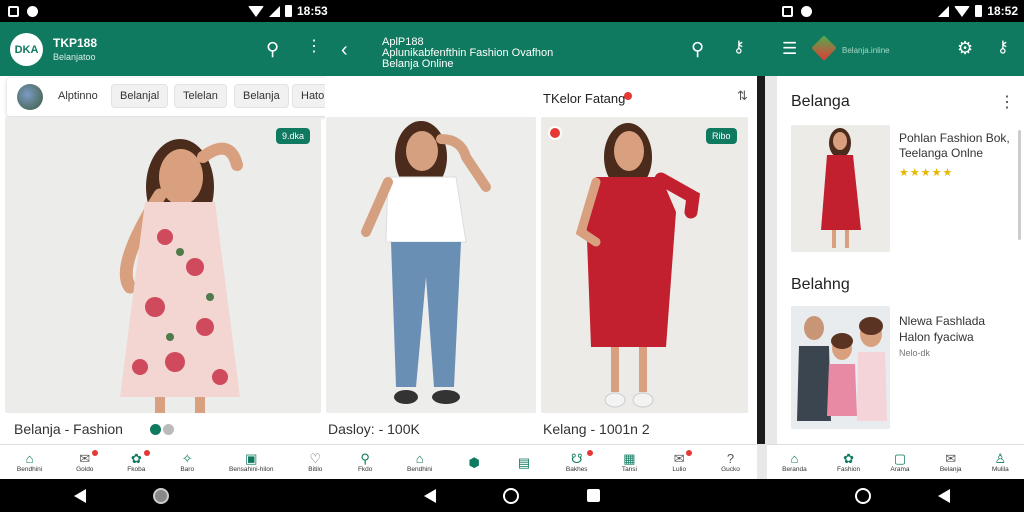 The width and height of the screenshot is (1024, 512). Describe the element at coordinates (899, 462) in the screenshot. I see `bnr-item: ▢ Arama` at that location.